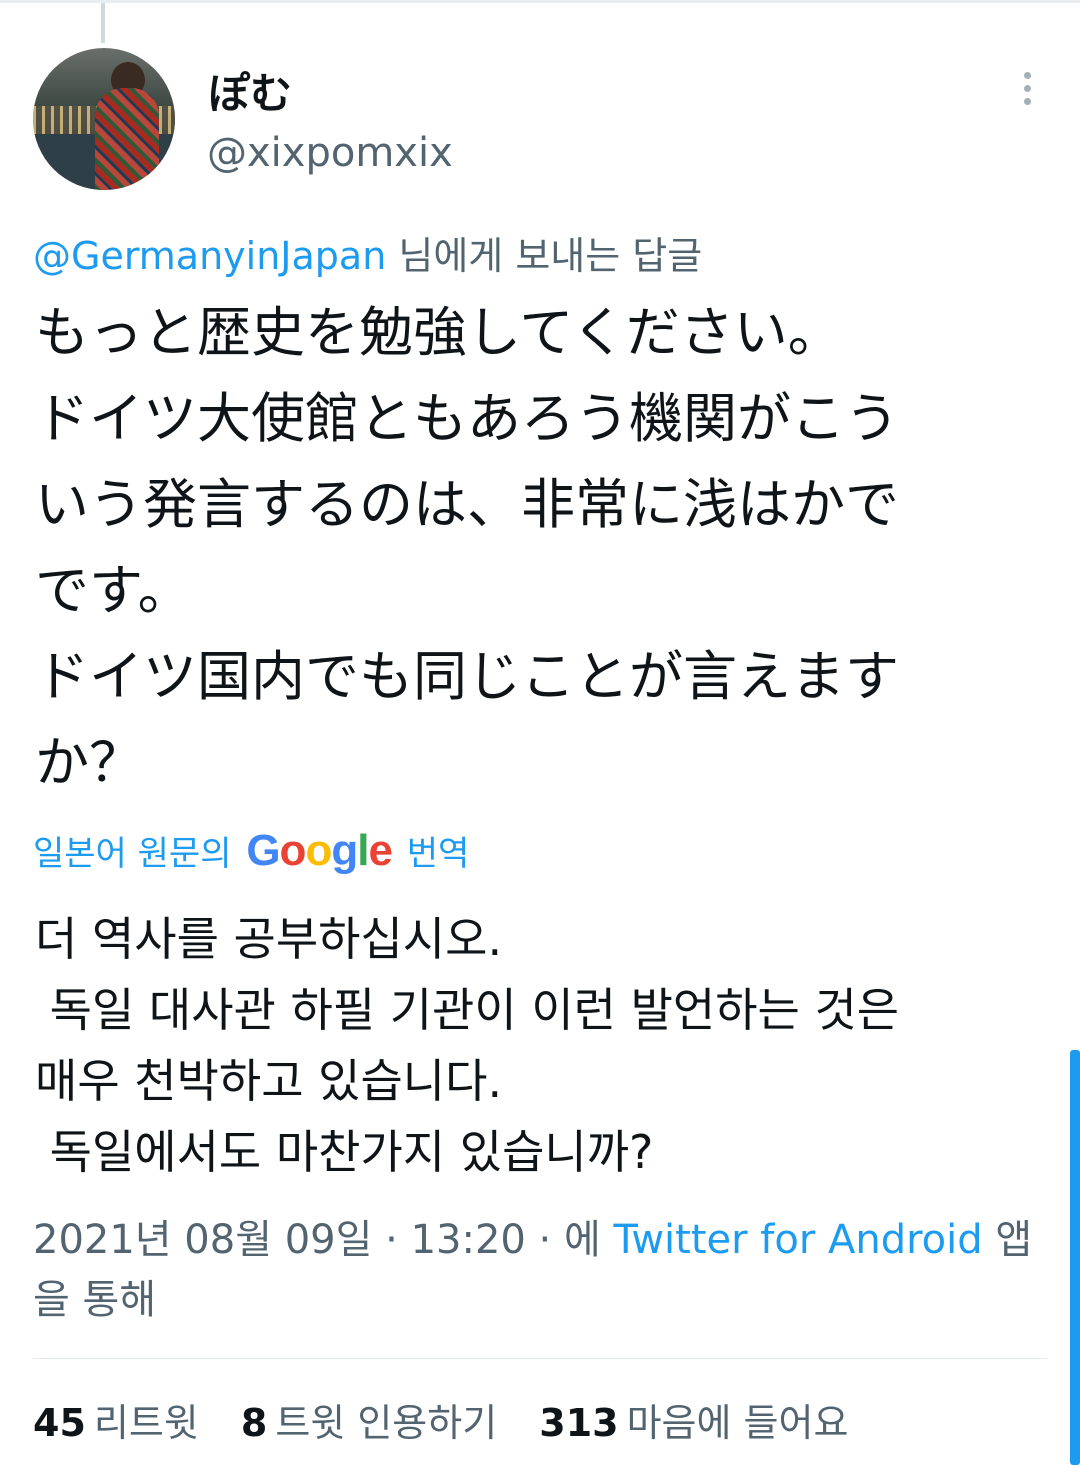 This screenshot has height=1465, width=1080. I want to click on retweets-count: 45, so click(59, 1423).